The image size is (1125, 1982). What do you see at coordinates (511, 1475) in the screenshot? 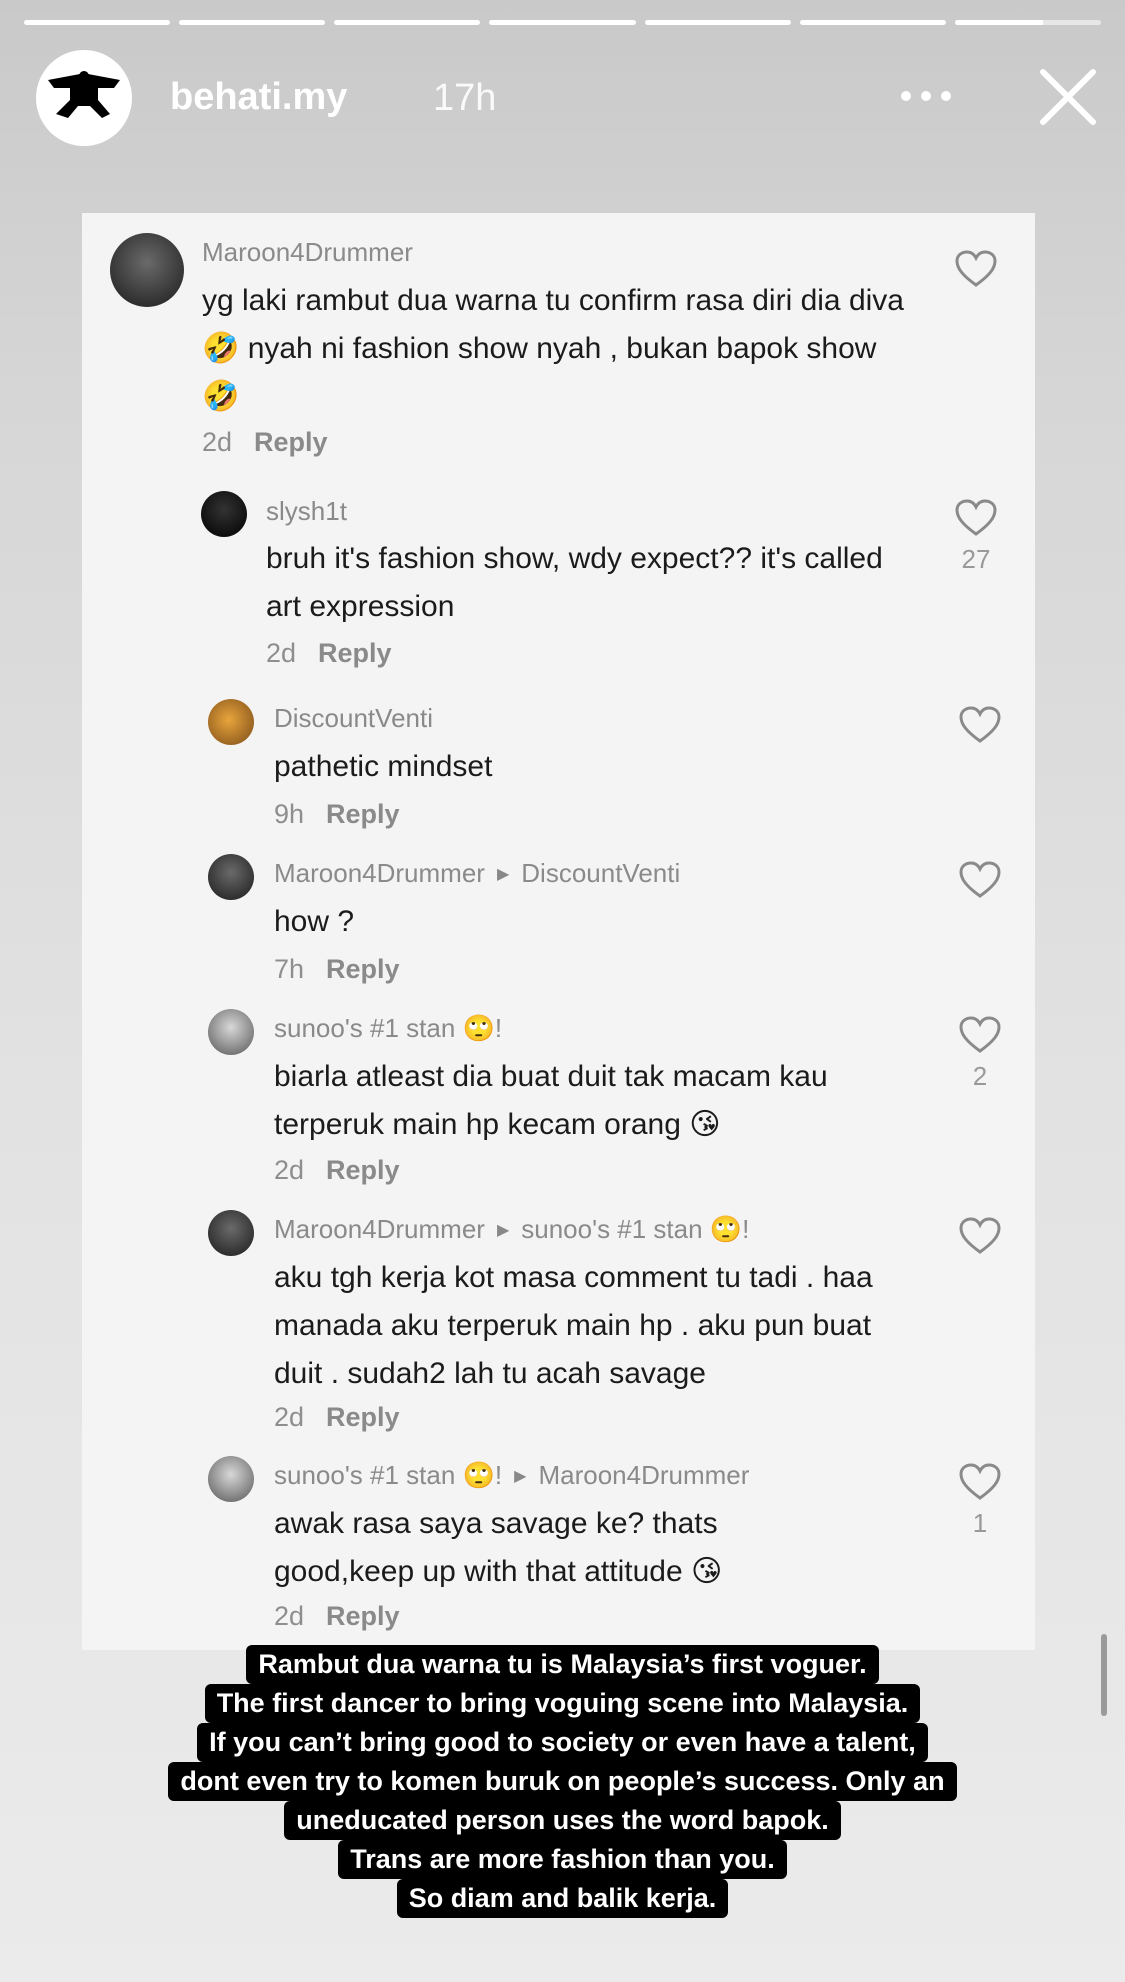
I see `comment-username: sunoo's #1 stan 🙄! ▶ Maroon4Drummer` at bounding box center [511, 1475].